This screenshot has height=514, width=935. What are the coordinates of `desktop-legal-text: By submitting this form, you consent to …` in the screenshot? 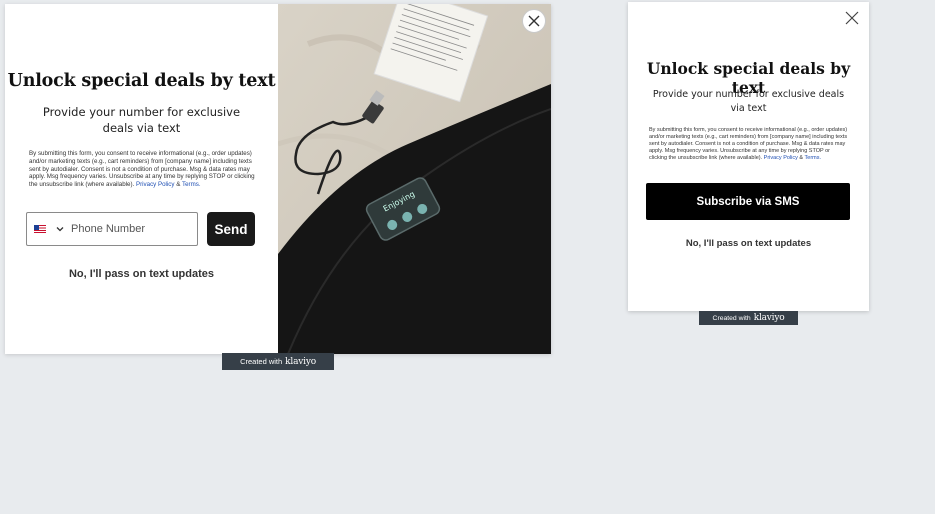 It's located at (142, 169).